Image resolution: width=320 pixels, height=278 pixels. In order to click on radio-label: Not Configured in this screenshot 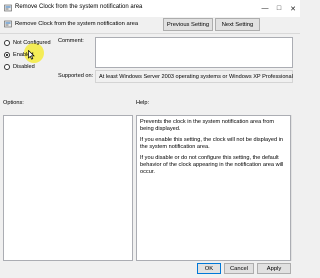, I will do `click(32, 43)`.